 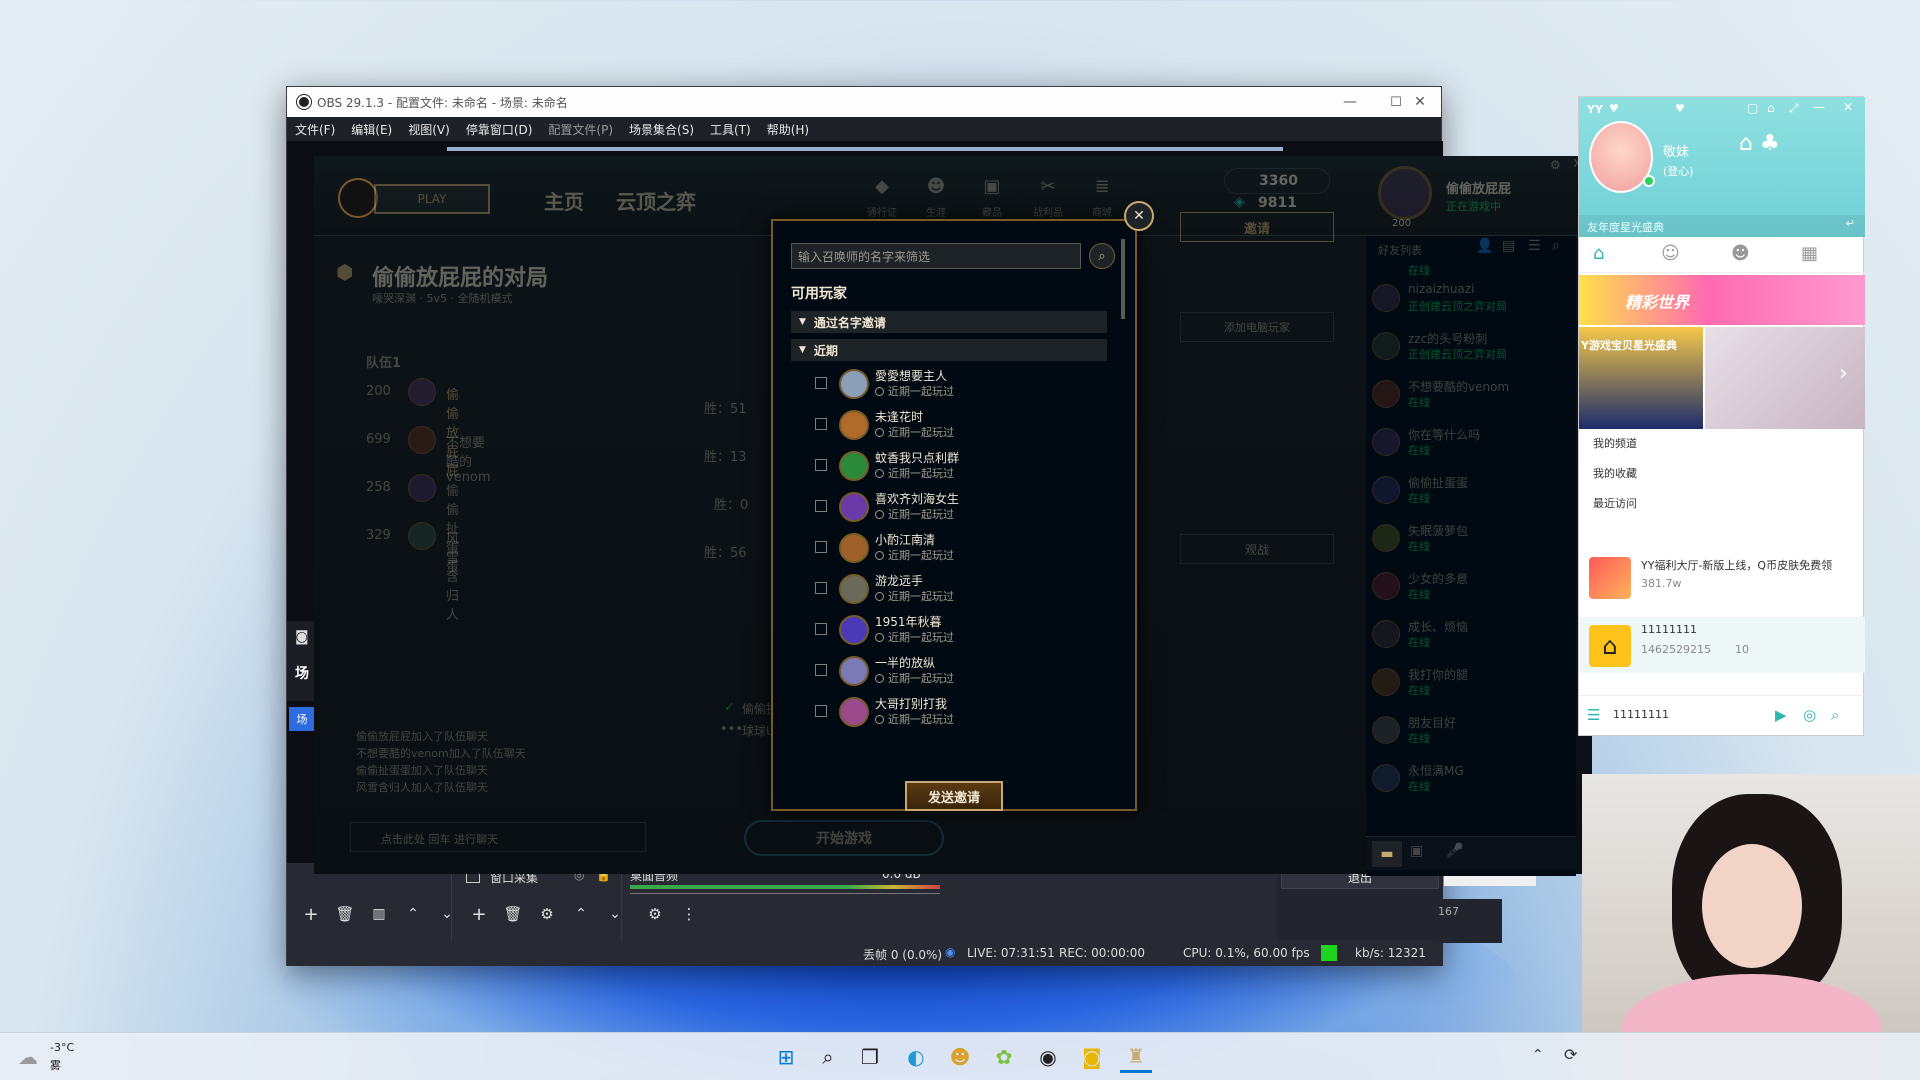 I want to click on league-taskbar-icon: ♜, so click(x=1136, y=1057).